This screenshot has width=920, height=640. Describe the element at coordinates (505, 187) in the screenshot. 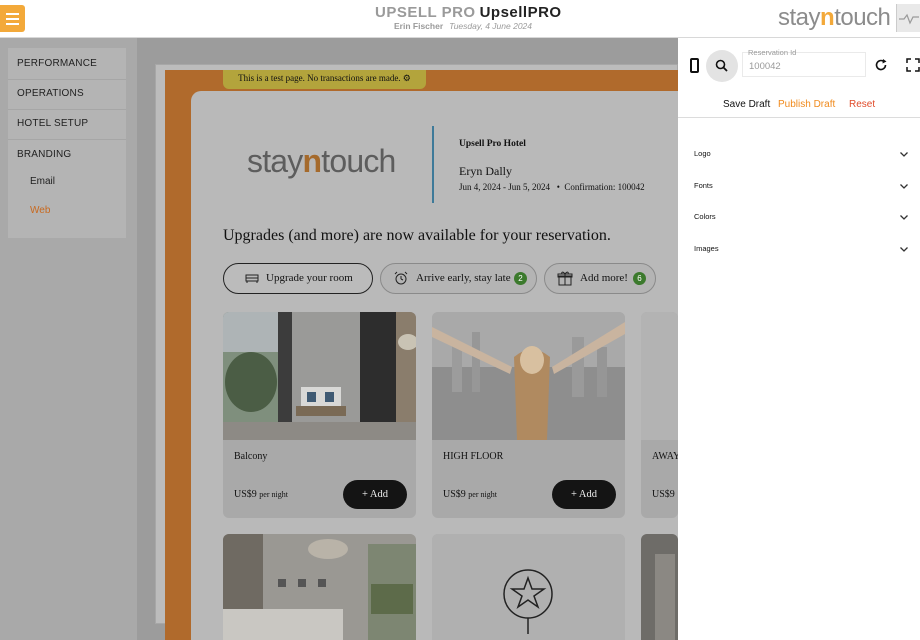

I see `stay-dates: Jun 4, 2024 - Jun 5, 2024` at that location.